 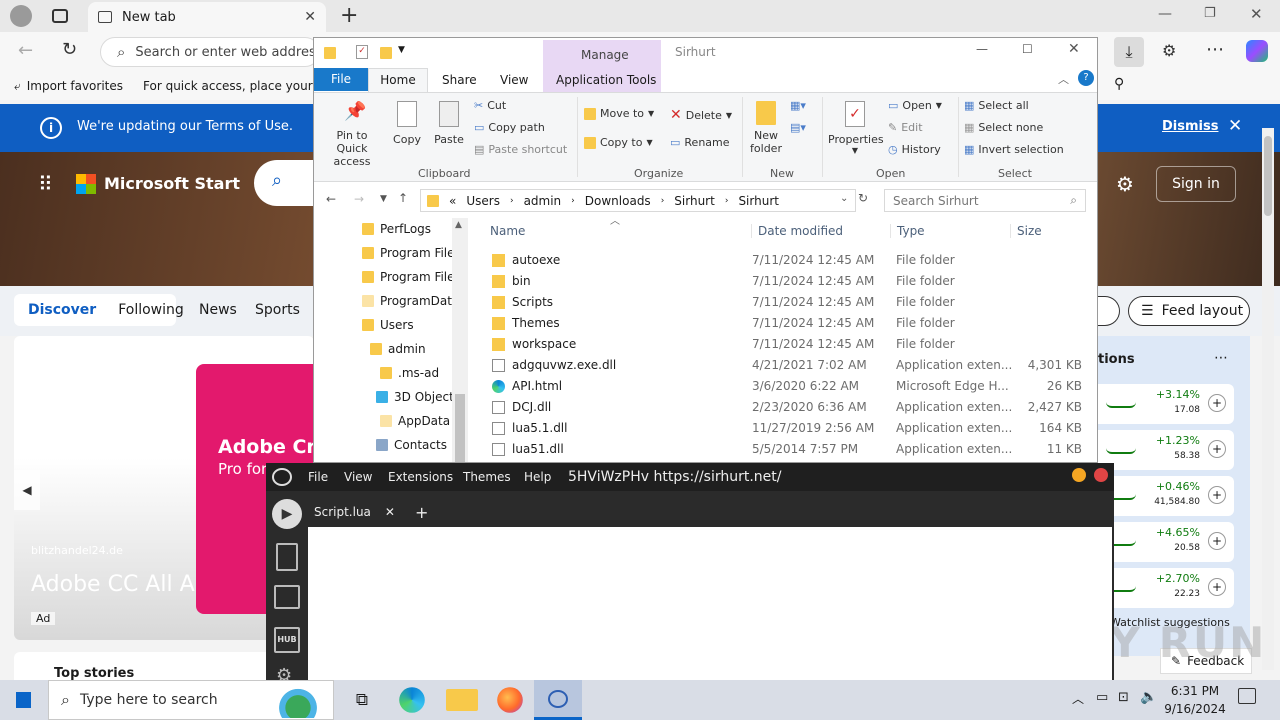 What do you see at coordinates (1086, 78) in the screenshot?
I see `help-icon: ?` at bounding box center [1086, 78].